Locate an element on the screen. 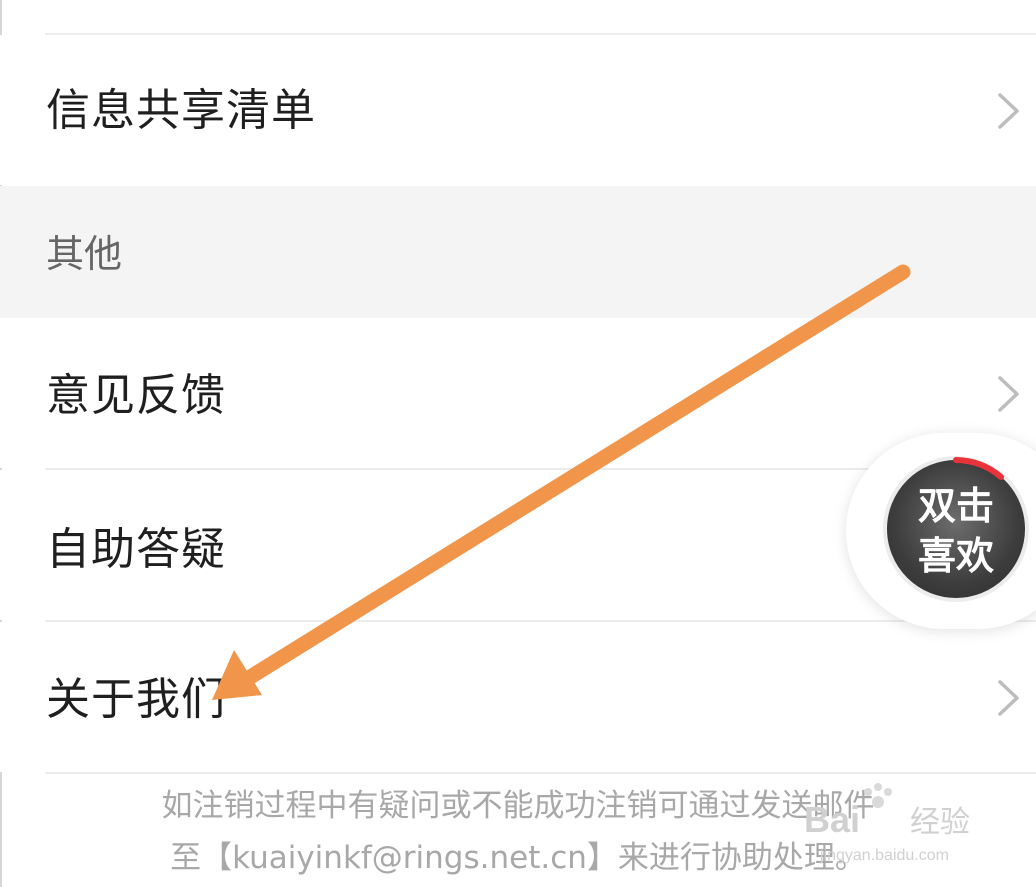 This screenshot has width=1036, height=887. menu-item-feedback-label: 意见反馈 is located at coordinates (136, 395).